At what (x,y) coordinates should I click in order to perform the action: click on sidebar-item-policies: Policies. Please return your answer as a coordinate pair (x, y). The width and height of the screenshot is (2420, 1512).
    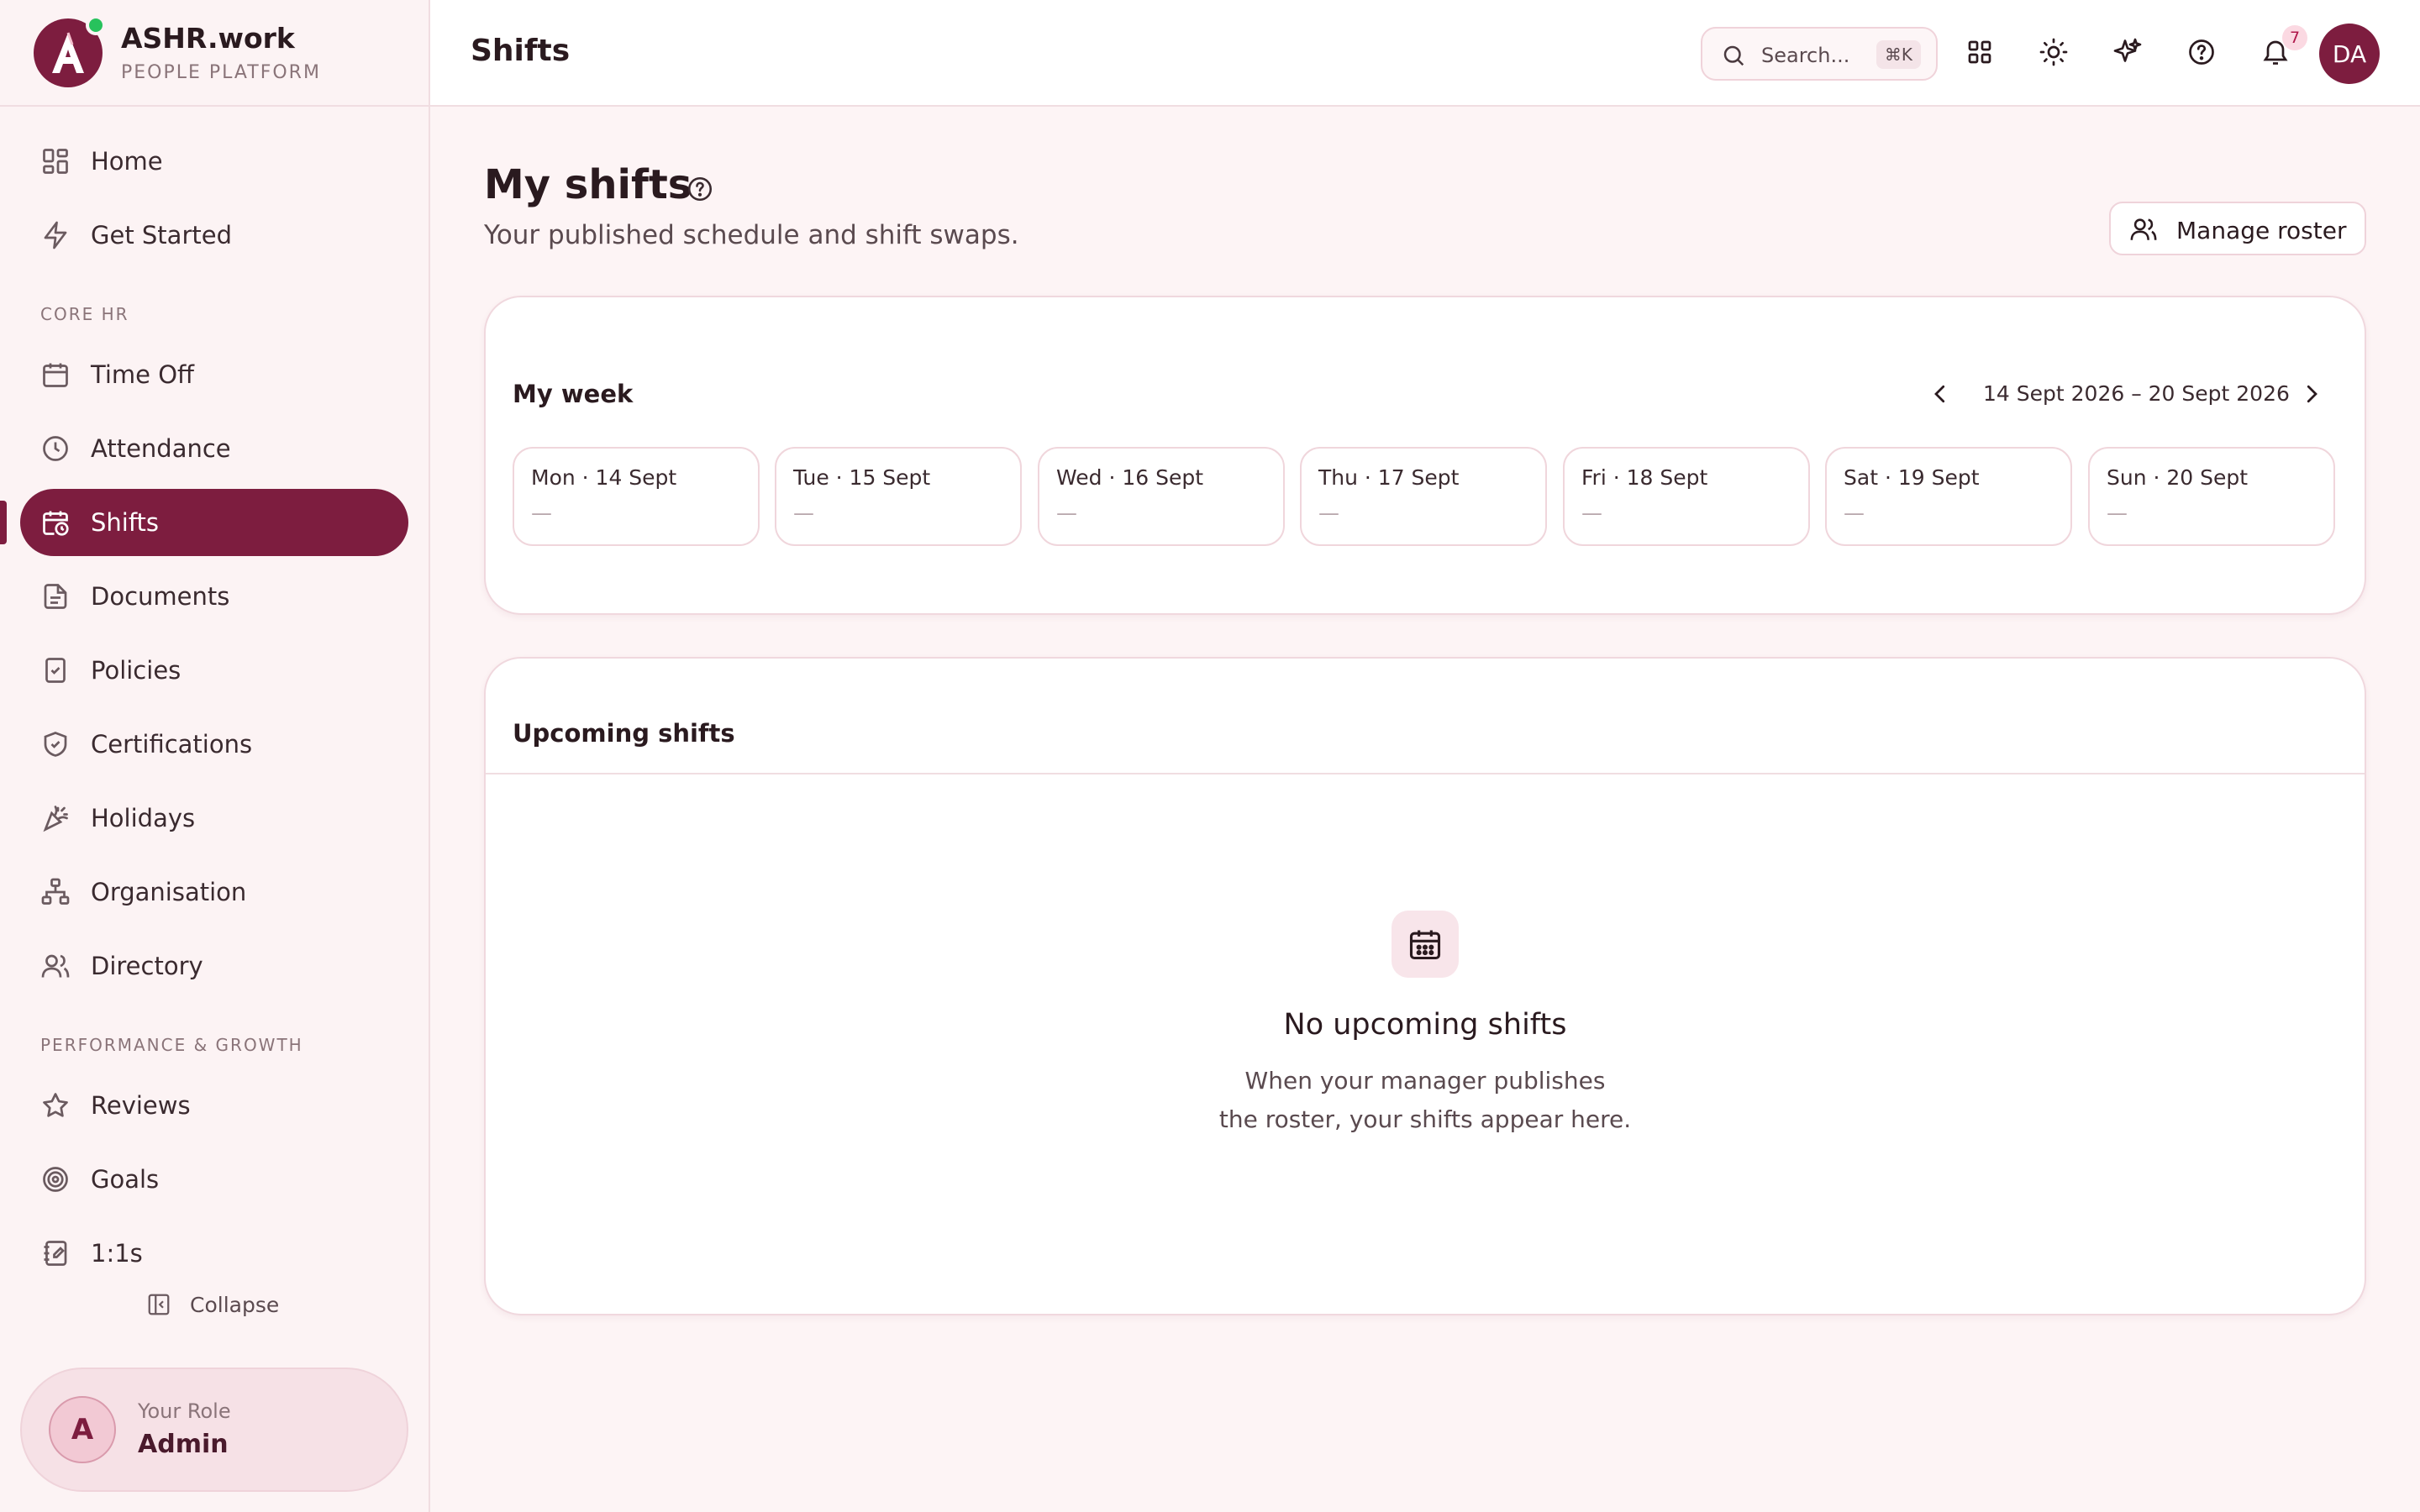
    Looking at the image, I should click on (214, 670).